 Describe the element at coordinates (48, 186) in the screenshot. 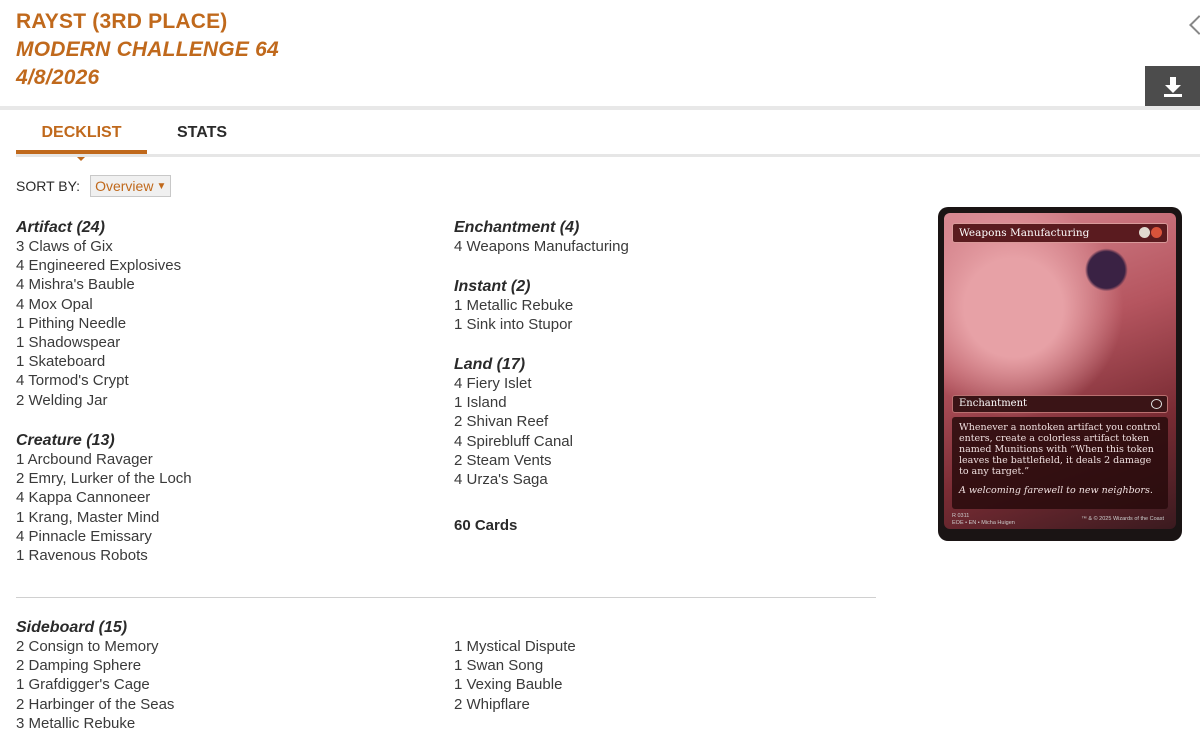

I see `sort-label: SORT BY:` at that location.